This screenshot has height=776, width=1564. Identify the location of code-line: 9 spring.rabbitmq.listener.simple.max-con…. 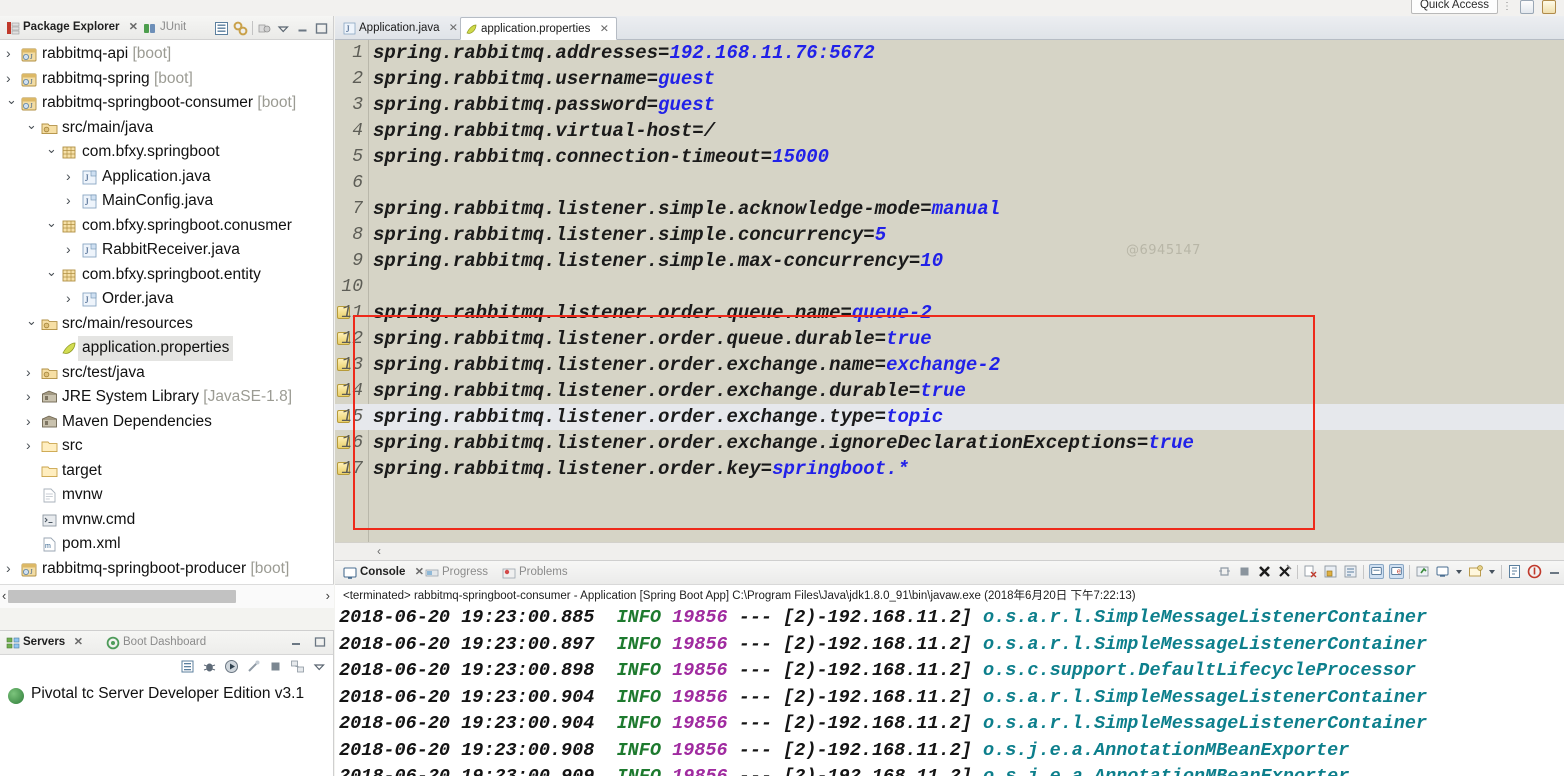
(949, 261).